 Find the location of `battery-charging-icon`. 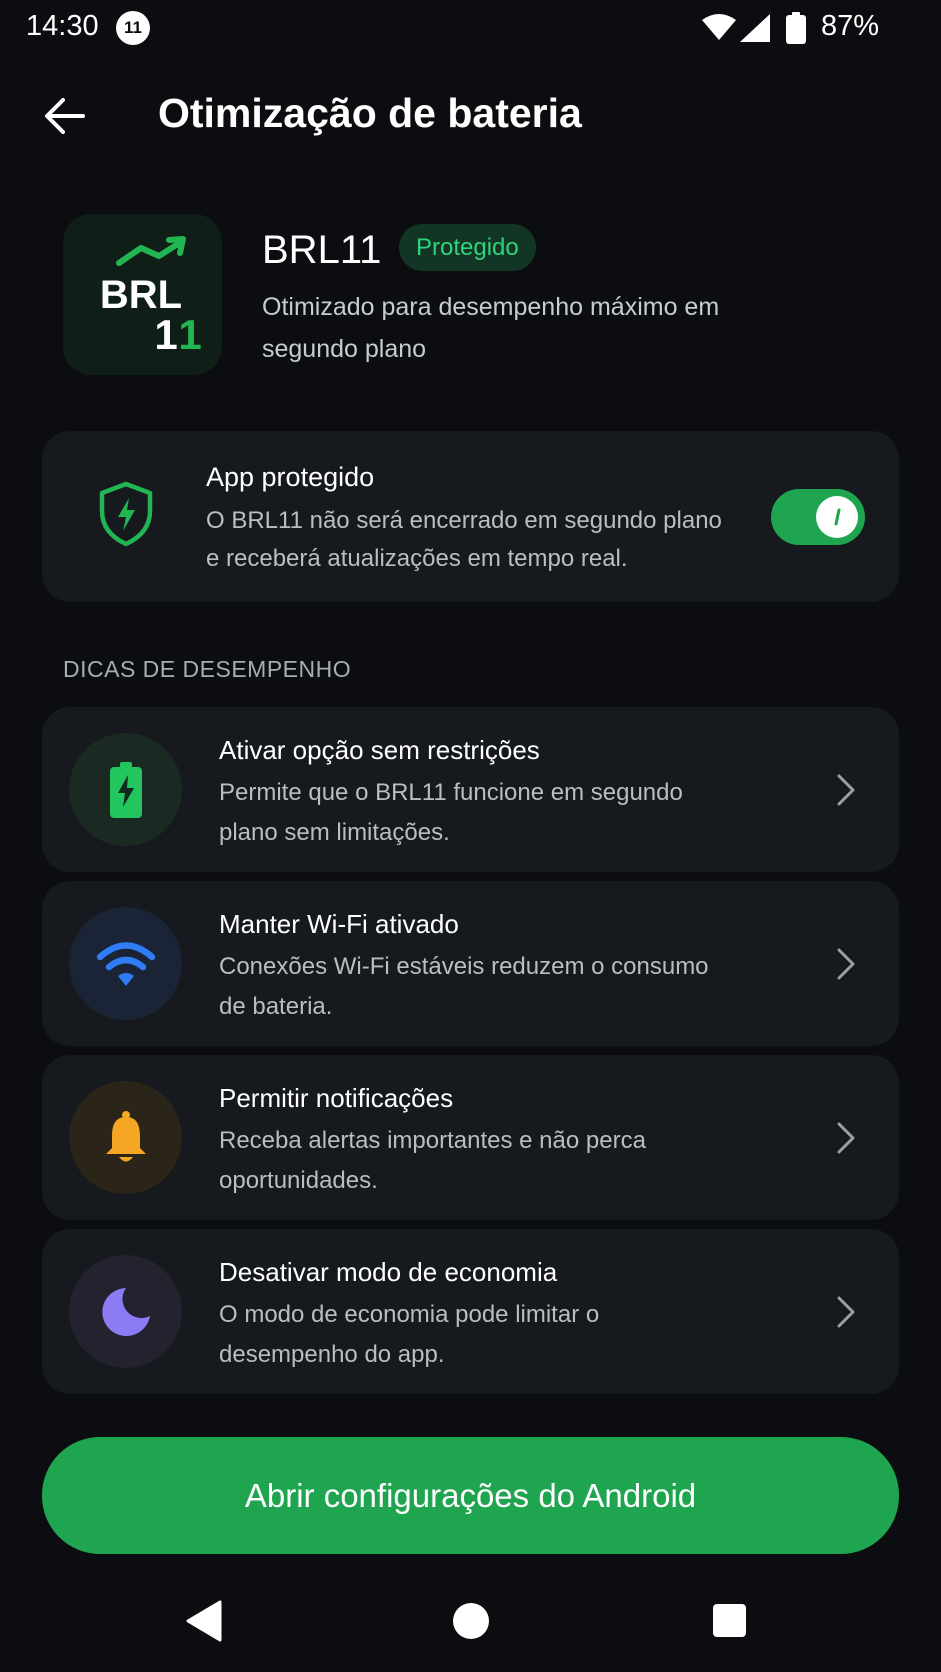

battery-charging-icon is located at coordinates (125, 789).